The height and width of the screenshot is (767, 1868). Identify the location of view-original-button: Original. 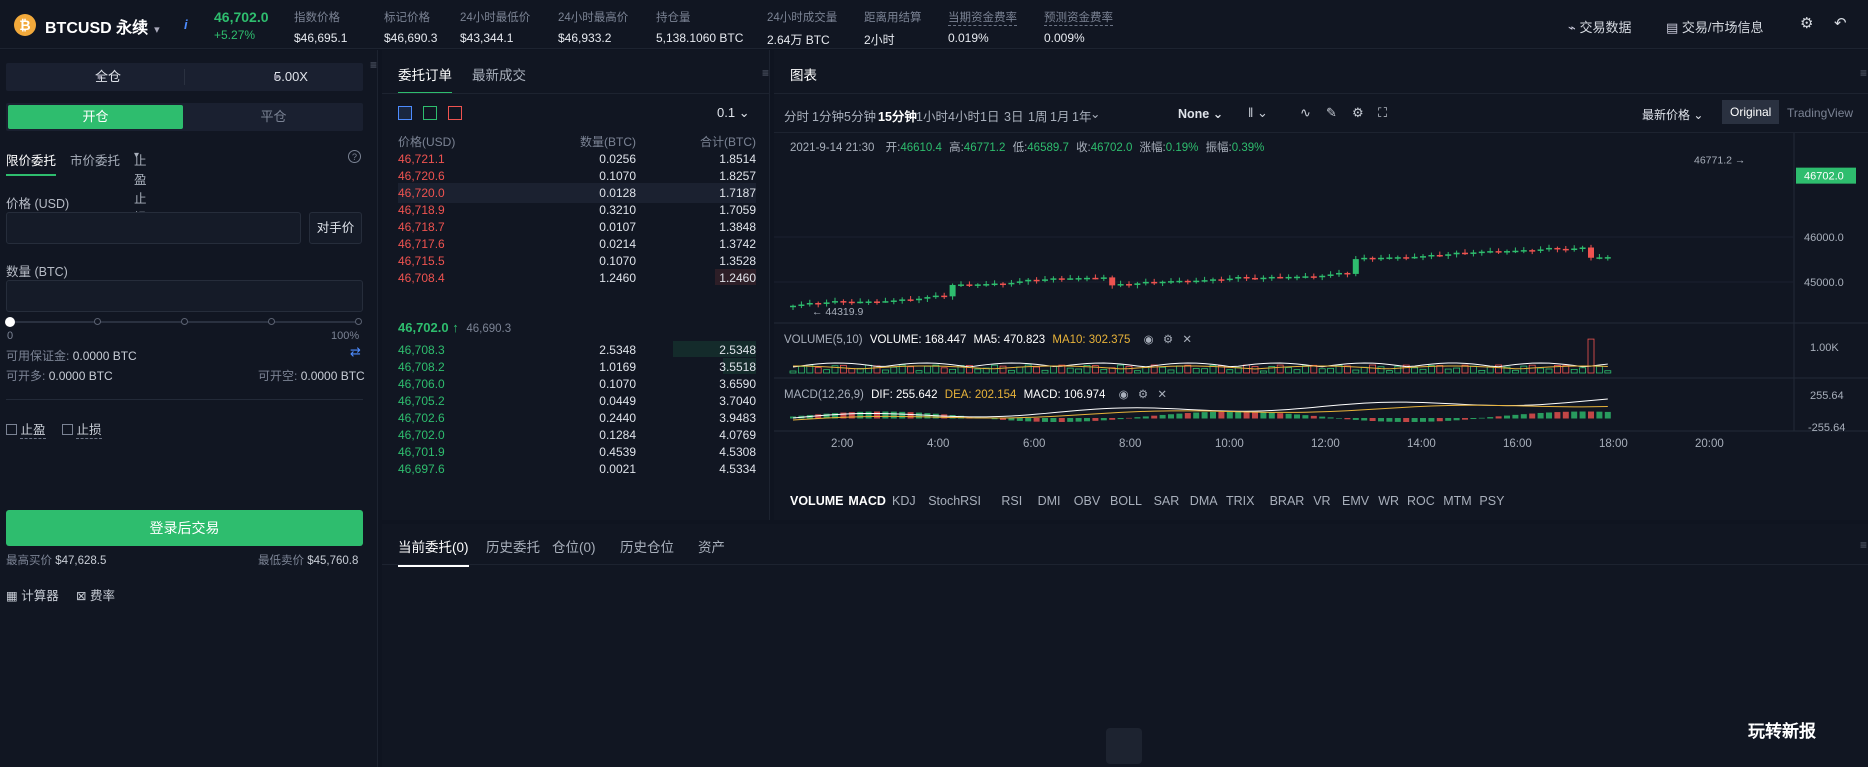
(1751, 112).